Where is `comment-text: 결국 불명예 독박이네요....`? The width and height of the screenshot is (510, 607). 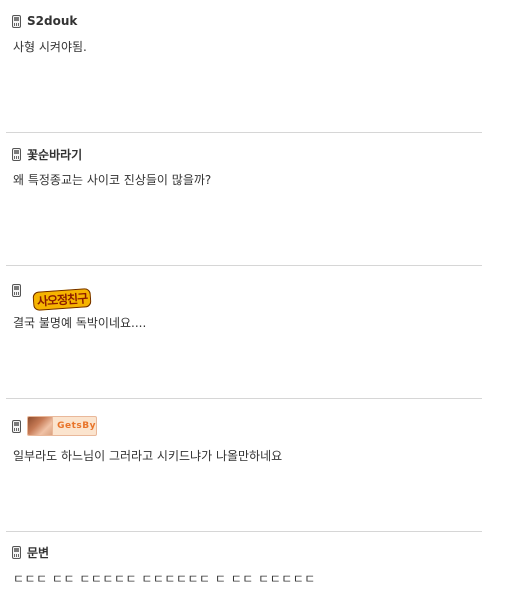
comment-text: 결국 불명예 독박이네요.... is located at coordinates (80, 323).